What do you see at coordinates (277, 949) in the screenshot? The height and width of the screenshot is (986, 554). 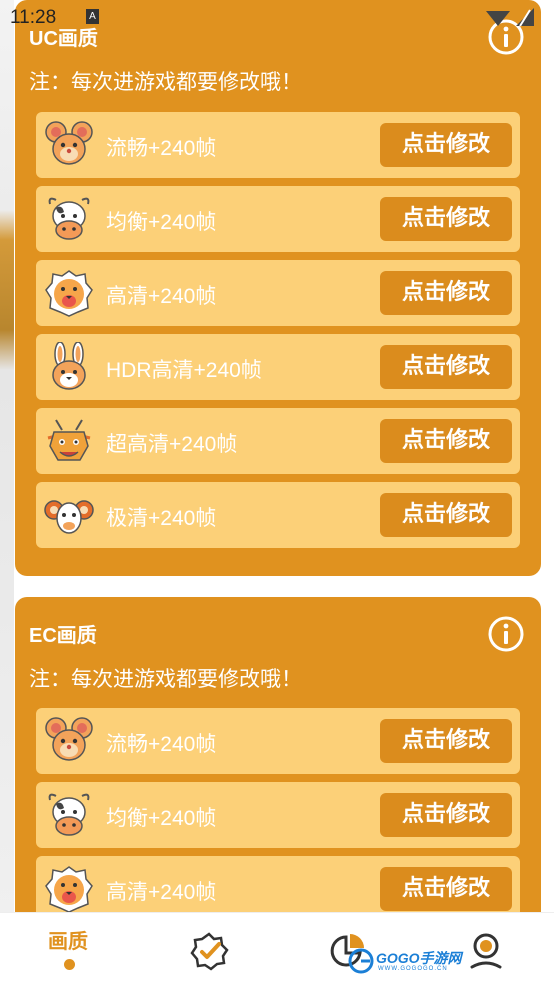 I see `bottom-nav: 画质` at bounding box center [277, 949].